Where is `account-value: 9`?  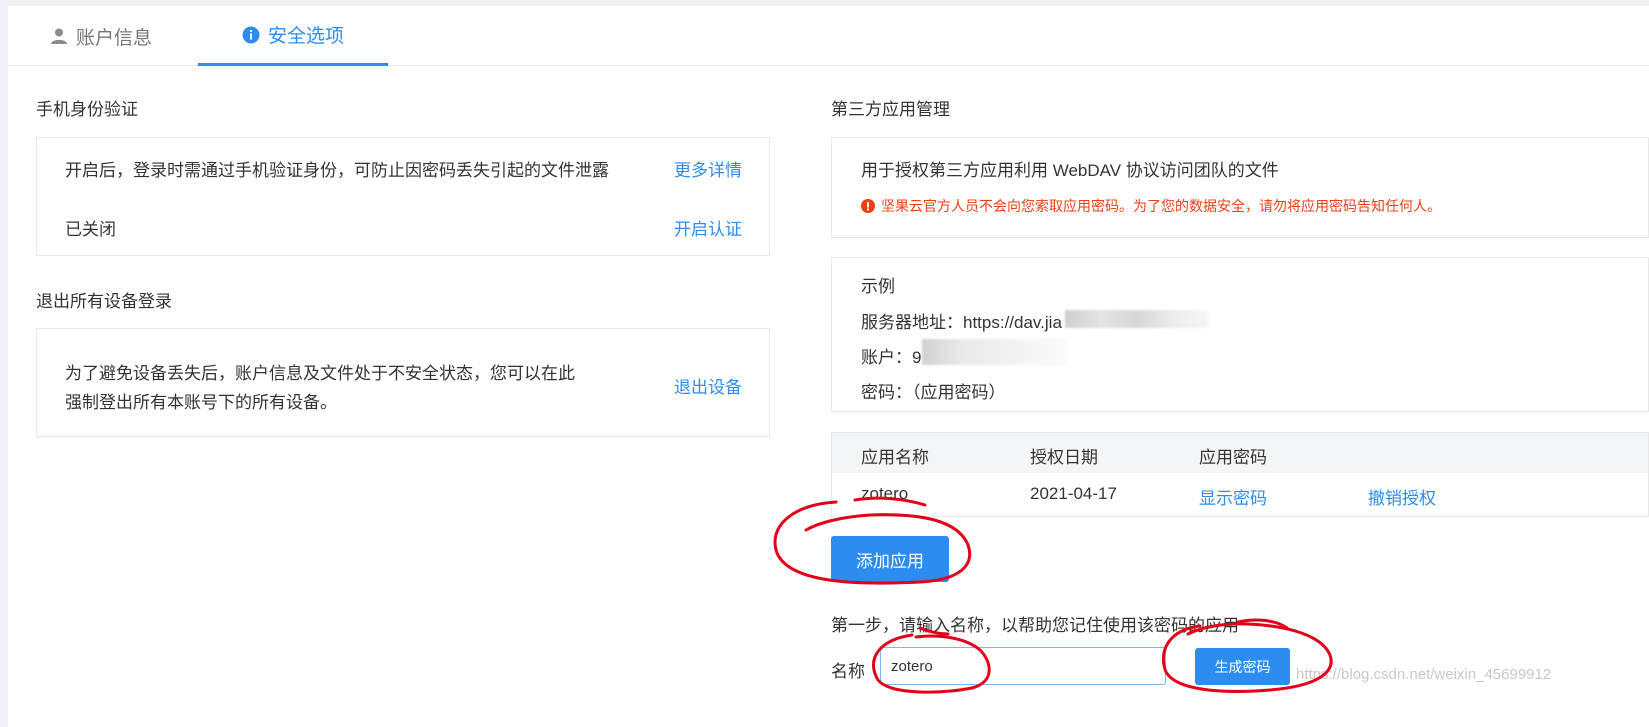
account-value: 9 is located at coordinates (917, 357).